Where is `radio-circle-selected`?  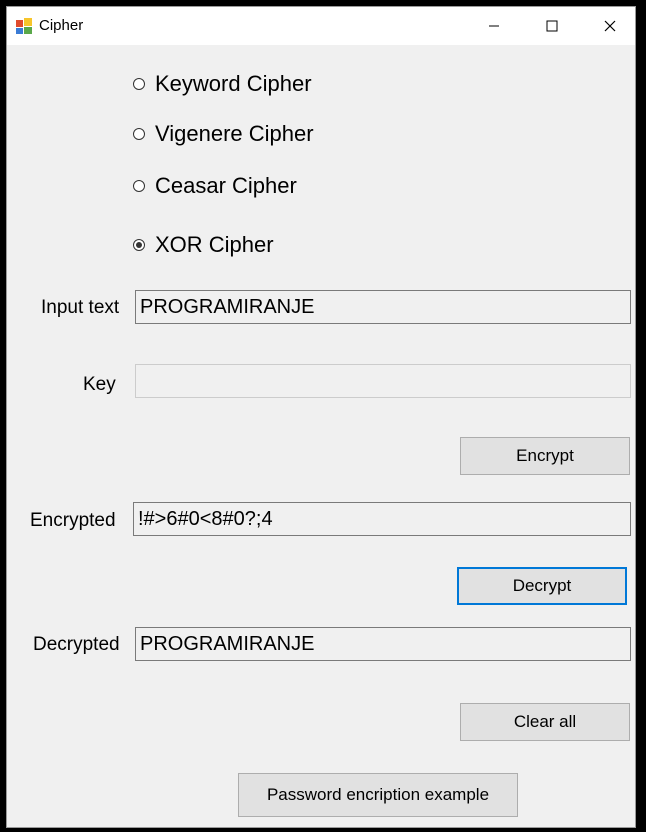
radio-circle-selected is located at coordinates (139, 245).